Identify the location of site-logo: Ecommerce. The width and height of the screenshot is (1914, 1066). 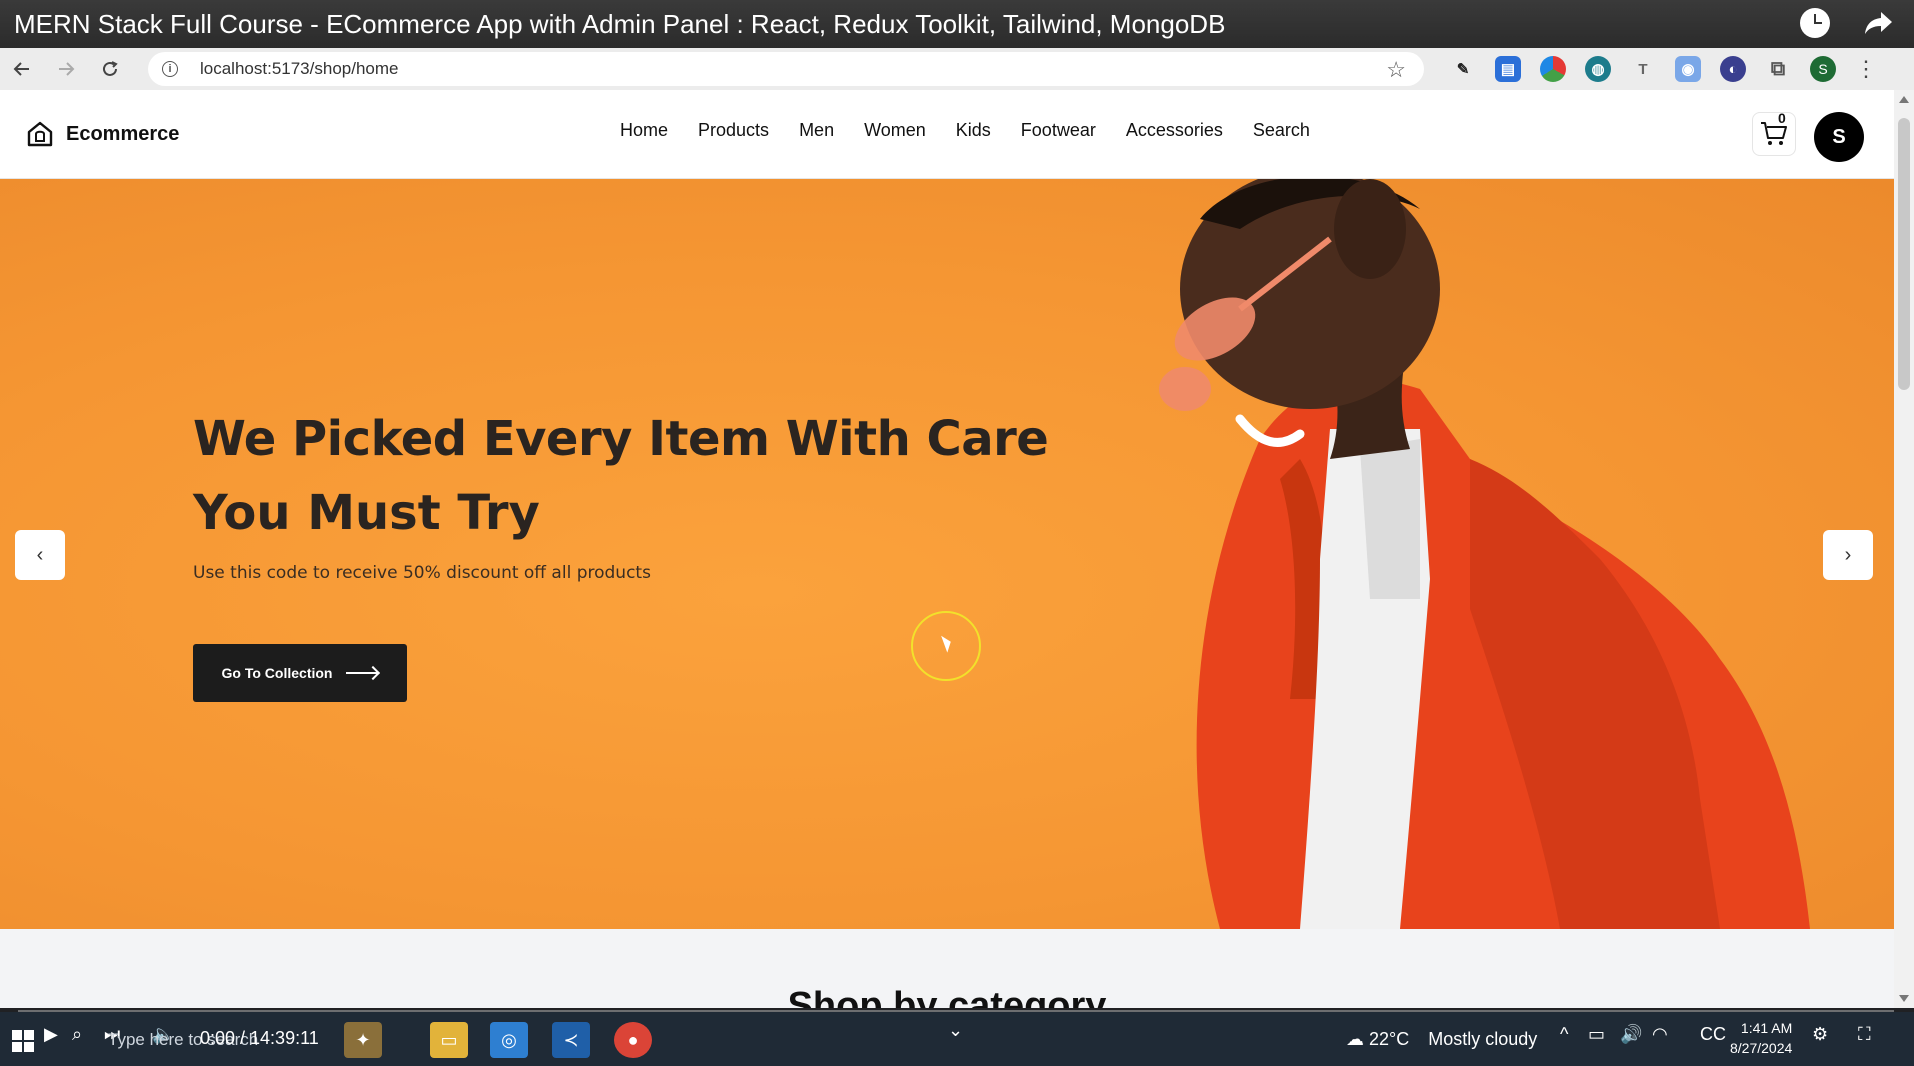
(102, 134).